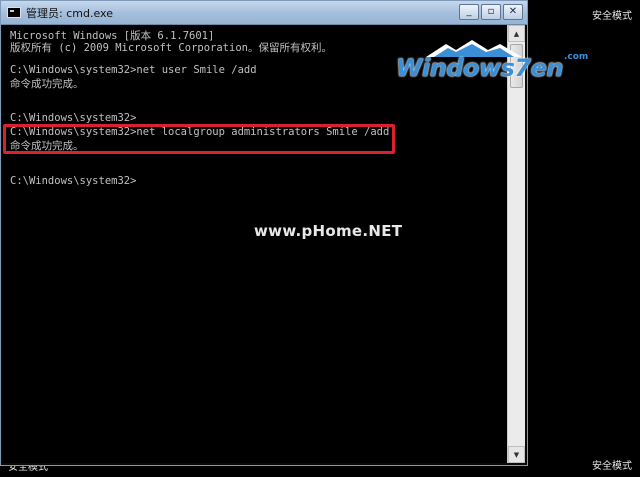 This screenshot has width=640, height=477. Describe the element at coordinates (516, 244) in the screenshot. I see `vertical-scrollbar: ▲ ▼` at that location.